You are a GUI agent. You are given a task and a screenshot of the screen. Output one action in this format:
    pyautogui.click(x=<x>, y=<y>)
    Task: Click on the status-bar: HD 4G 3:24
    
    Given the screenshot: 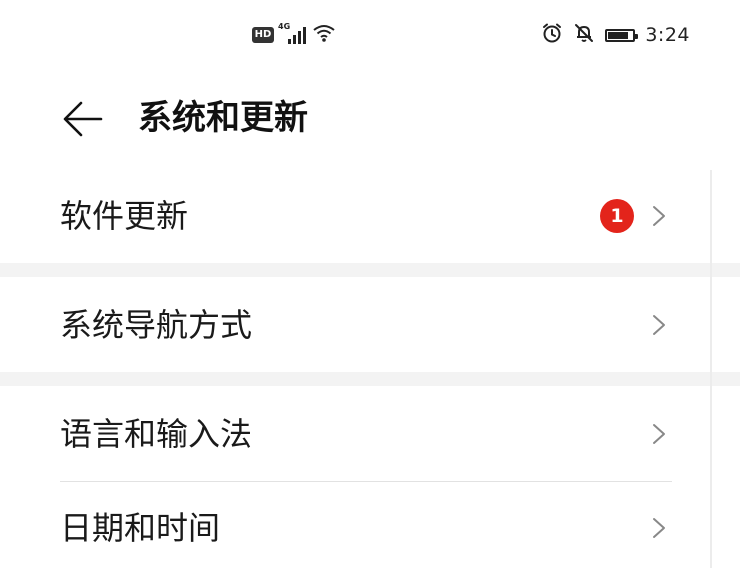 What is the action you would take?
    pyautogui.click(x=370, y=35)
    